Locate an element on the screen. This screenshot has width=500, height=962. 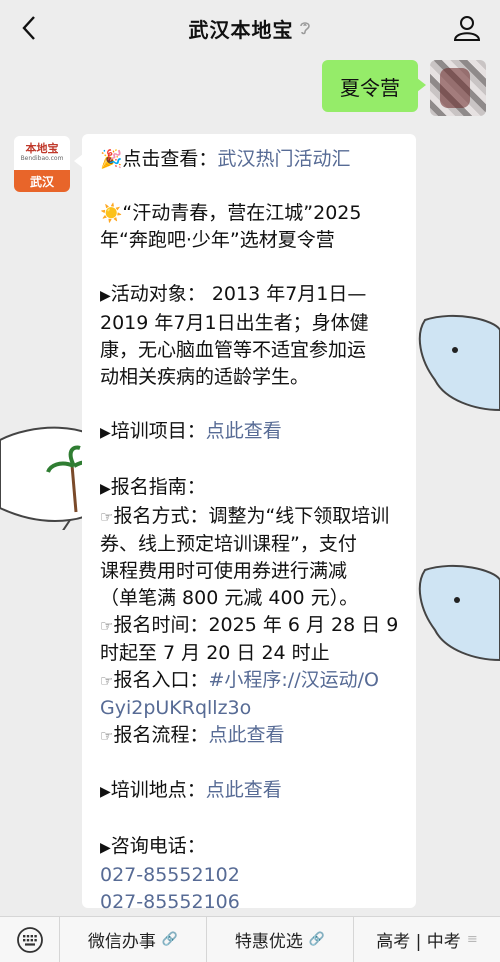
chat-title: 武汉本地宝 is located at coordinates (241, 29).